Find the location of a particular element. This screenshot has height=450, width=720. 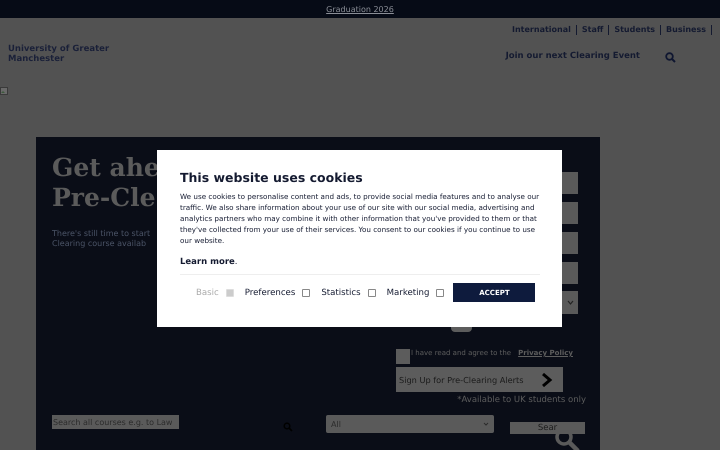

availability-note: *Available to UK students only is located at coordinates (521, 400).